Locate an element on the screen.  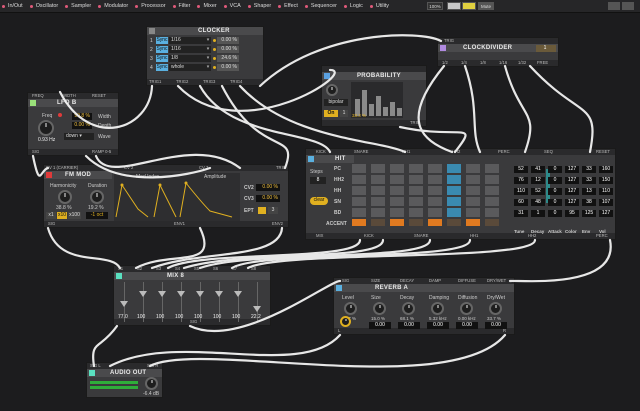
probability-module: PROBABILITY bipolar On 1 33.3 % TRIG is located at coordinates (374, 96).